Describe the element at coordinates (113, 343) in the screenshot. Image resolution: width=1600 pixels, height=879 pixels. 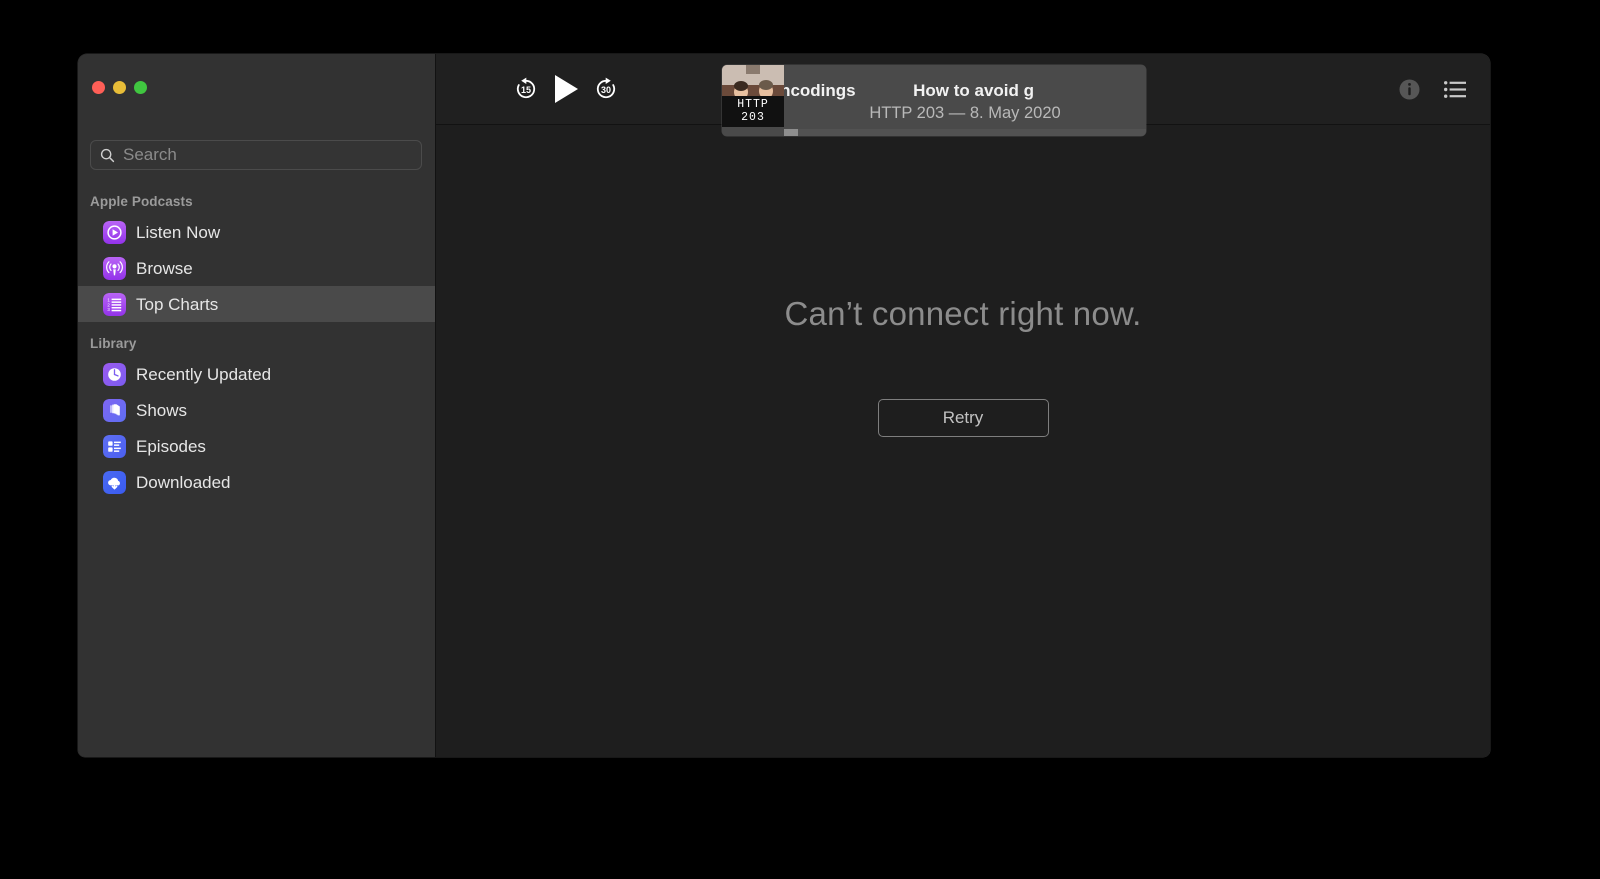
I see `sidebar-section-library: Library` at that location.